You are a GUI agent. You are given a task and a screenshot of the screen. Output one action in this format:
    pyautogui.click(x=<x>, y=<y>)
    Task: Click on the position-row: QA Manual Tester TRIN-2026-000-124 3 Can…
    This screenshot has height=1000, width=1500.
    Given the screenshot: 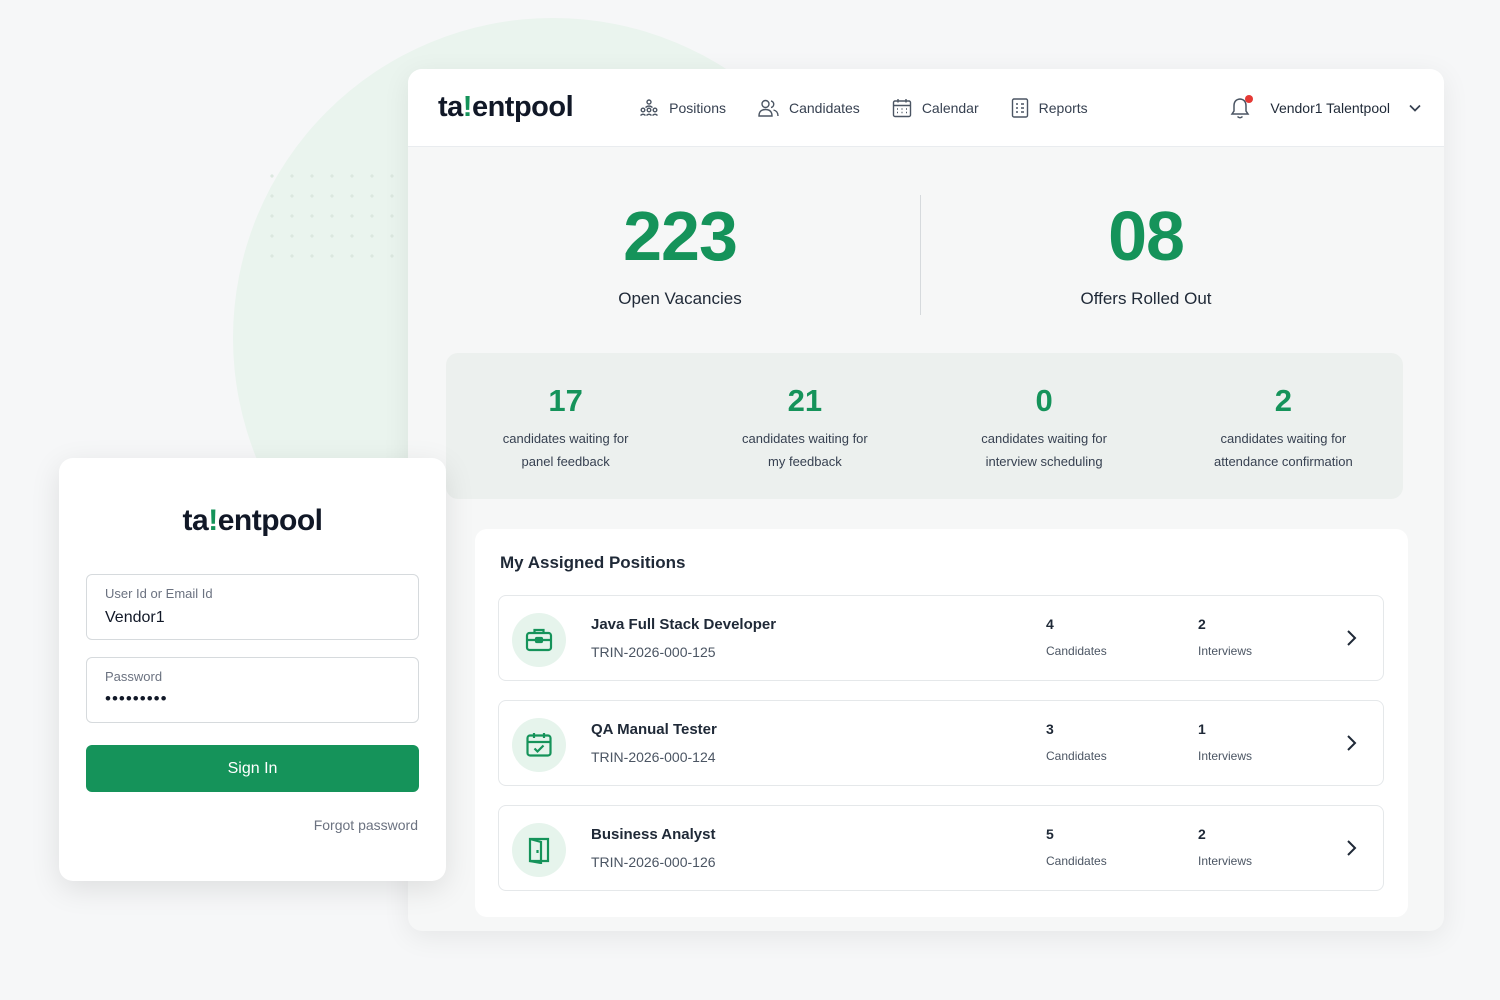 What is the action you would take?
    pyautogui.click(x=941, y=743)
    